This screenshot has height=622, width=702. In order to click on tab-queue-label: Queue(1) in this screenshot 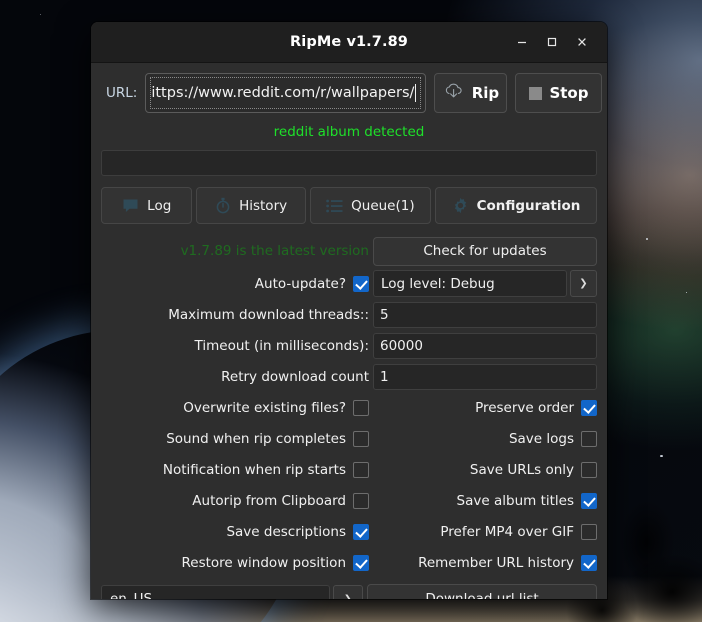, I will do `click(383, 205)`.